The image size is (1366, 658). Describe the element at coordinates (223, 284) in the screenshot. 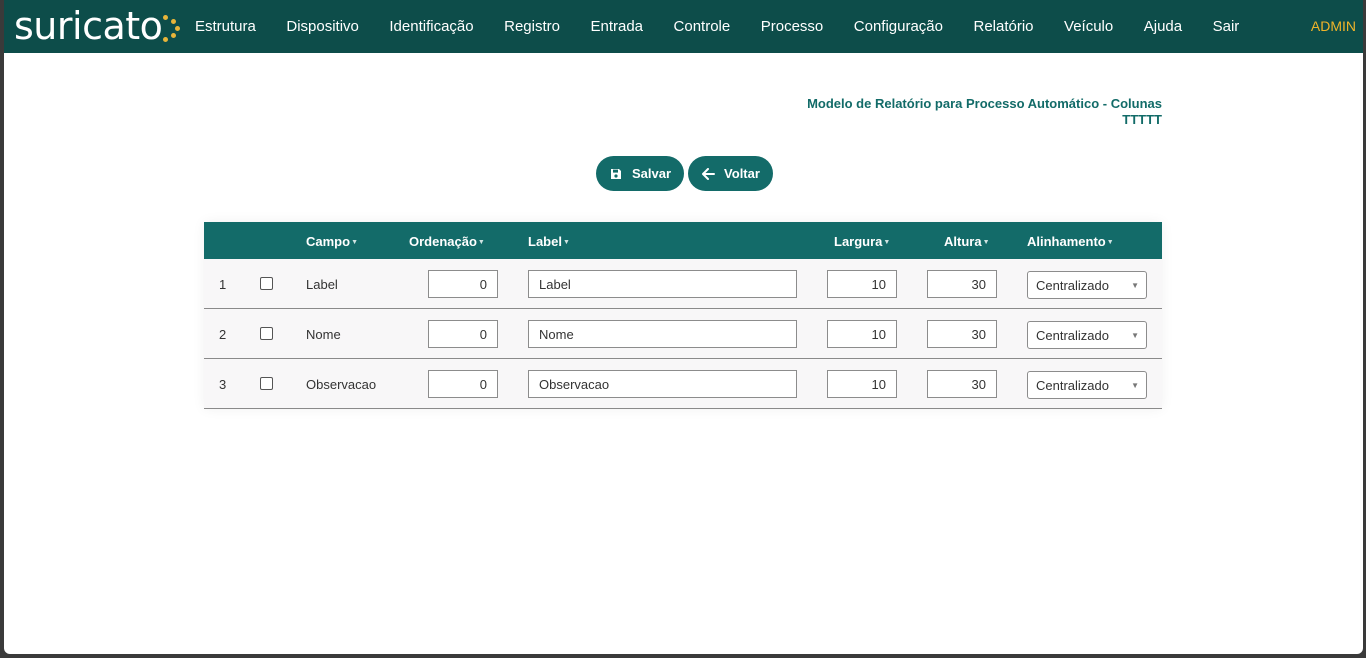

I see `row-number: 1` at that location.